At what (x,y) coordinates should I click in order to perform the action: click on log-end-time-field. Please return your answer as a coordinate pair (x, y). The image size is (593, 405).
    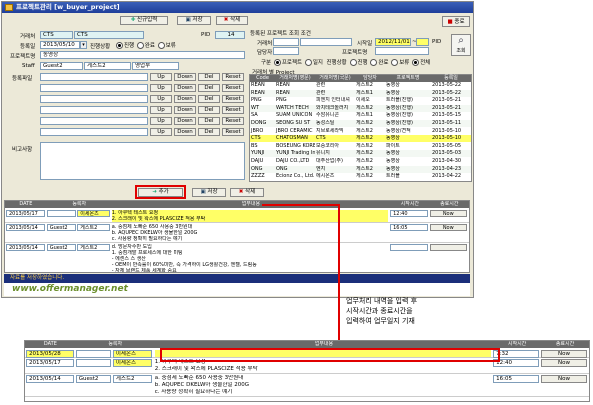
    Looking at the image, I should click on (448, 247).